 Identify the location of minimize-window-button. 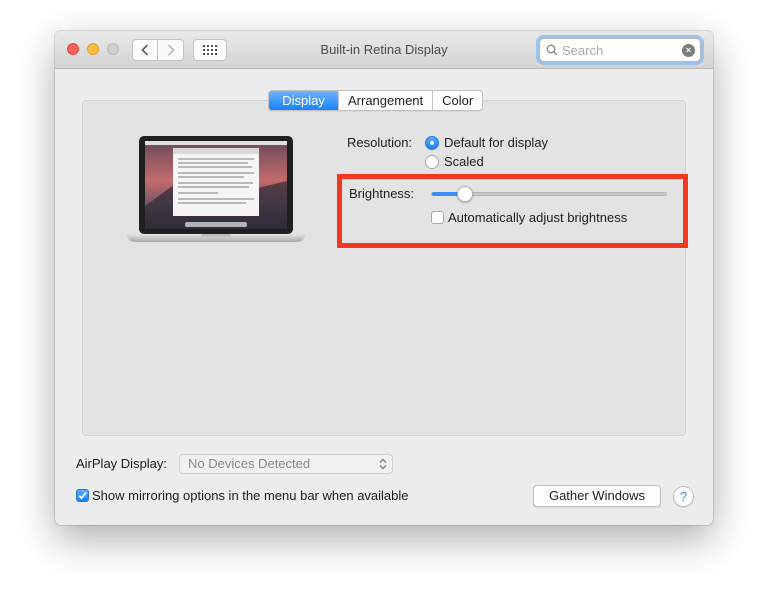
(93, 49).